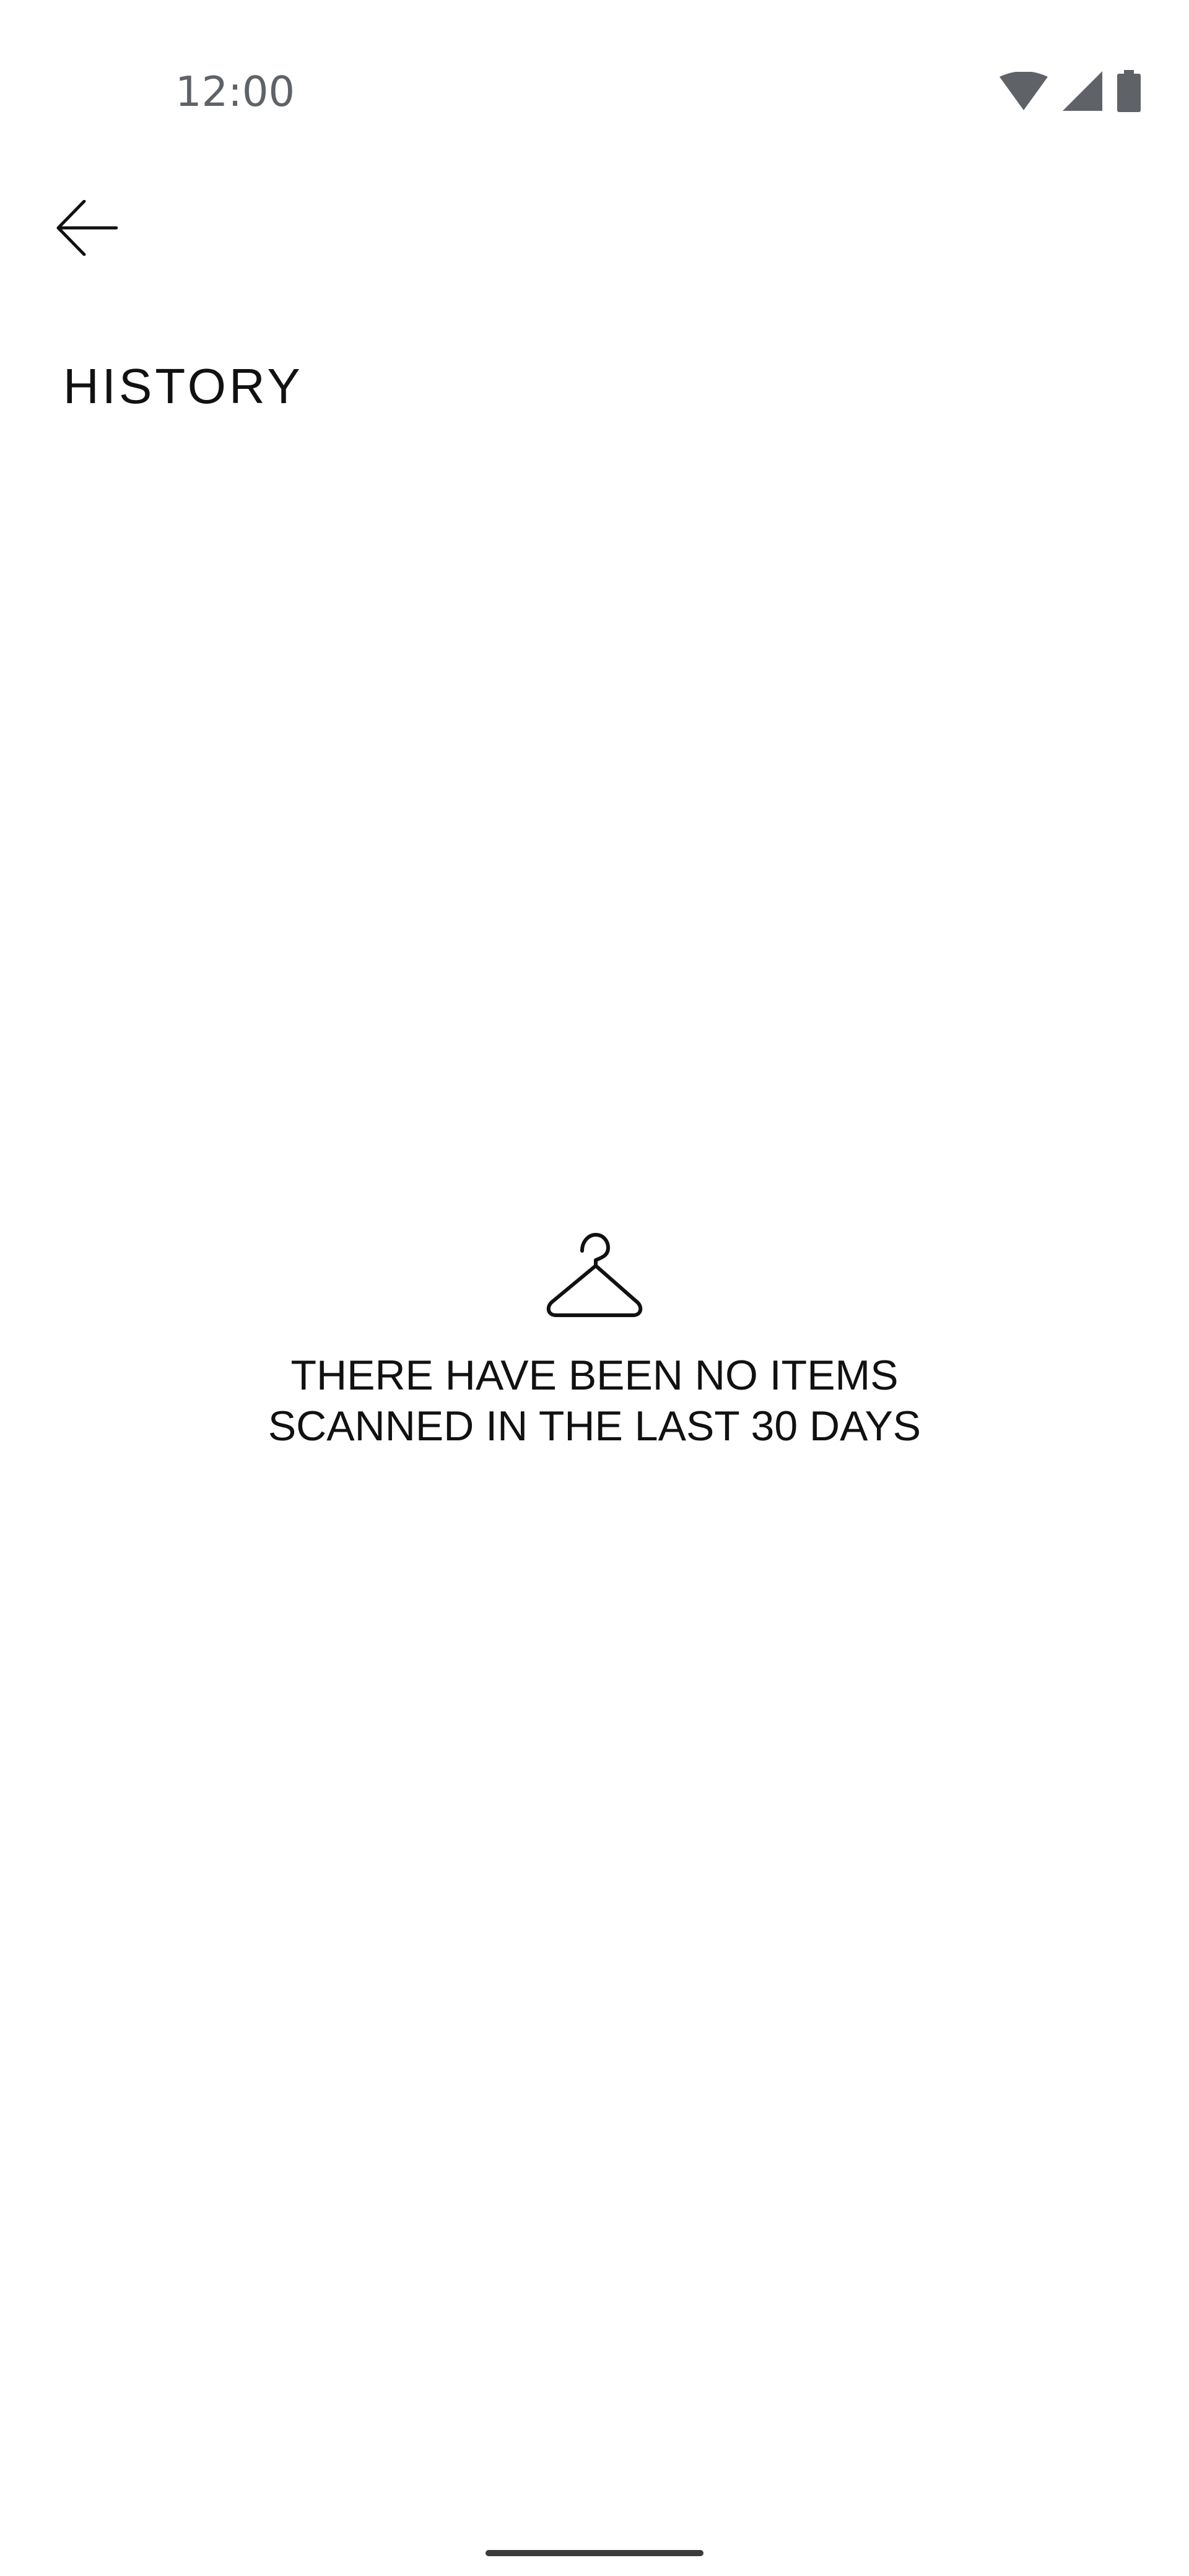  What do you see at coordinates (1129, 91) in the screenshot?
I see `battery-icon` at bounding box center [1129, 91].